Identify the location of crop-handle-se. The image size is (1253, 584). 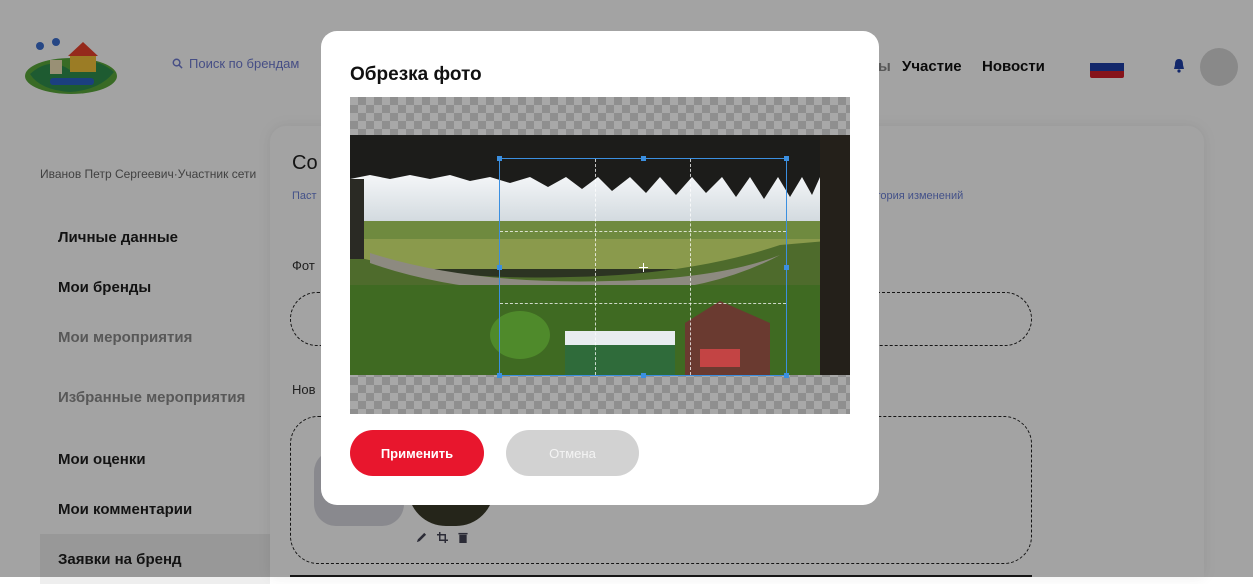
(786, 375).